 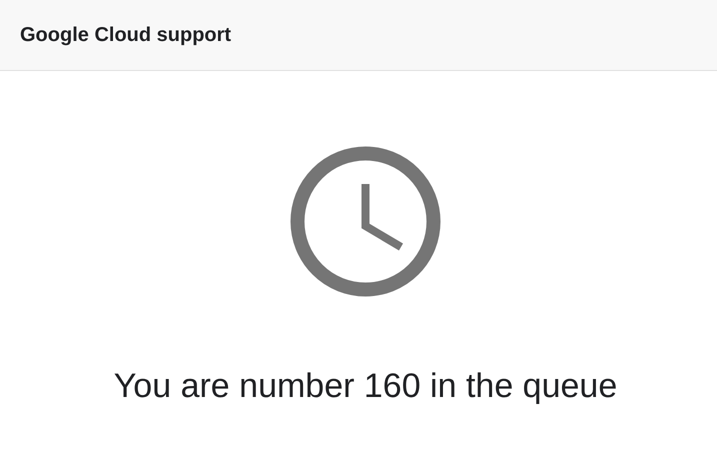 I want to click on clock-icon, so click(x=365, y=221).